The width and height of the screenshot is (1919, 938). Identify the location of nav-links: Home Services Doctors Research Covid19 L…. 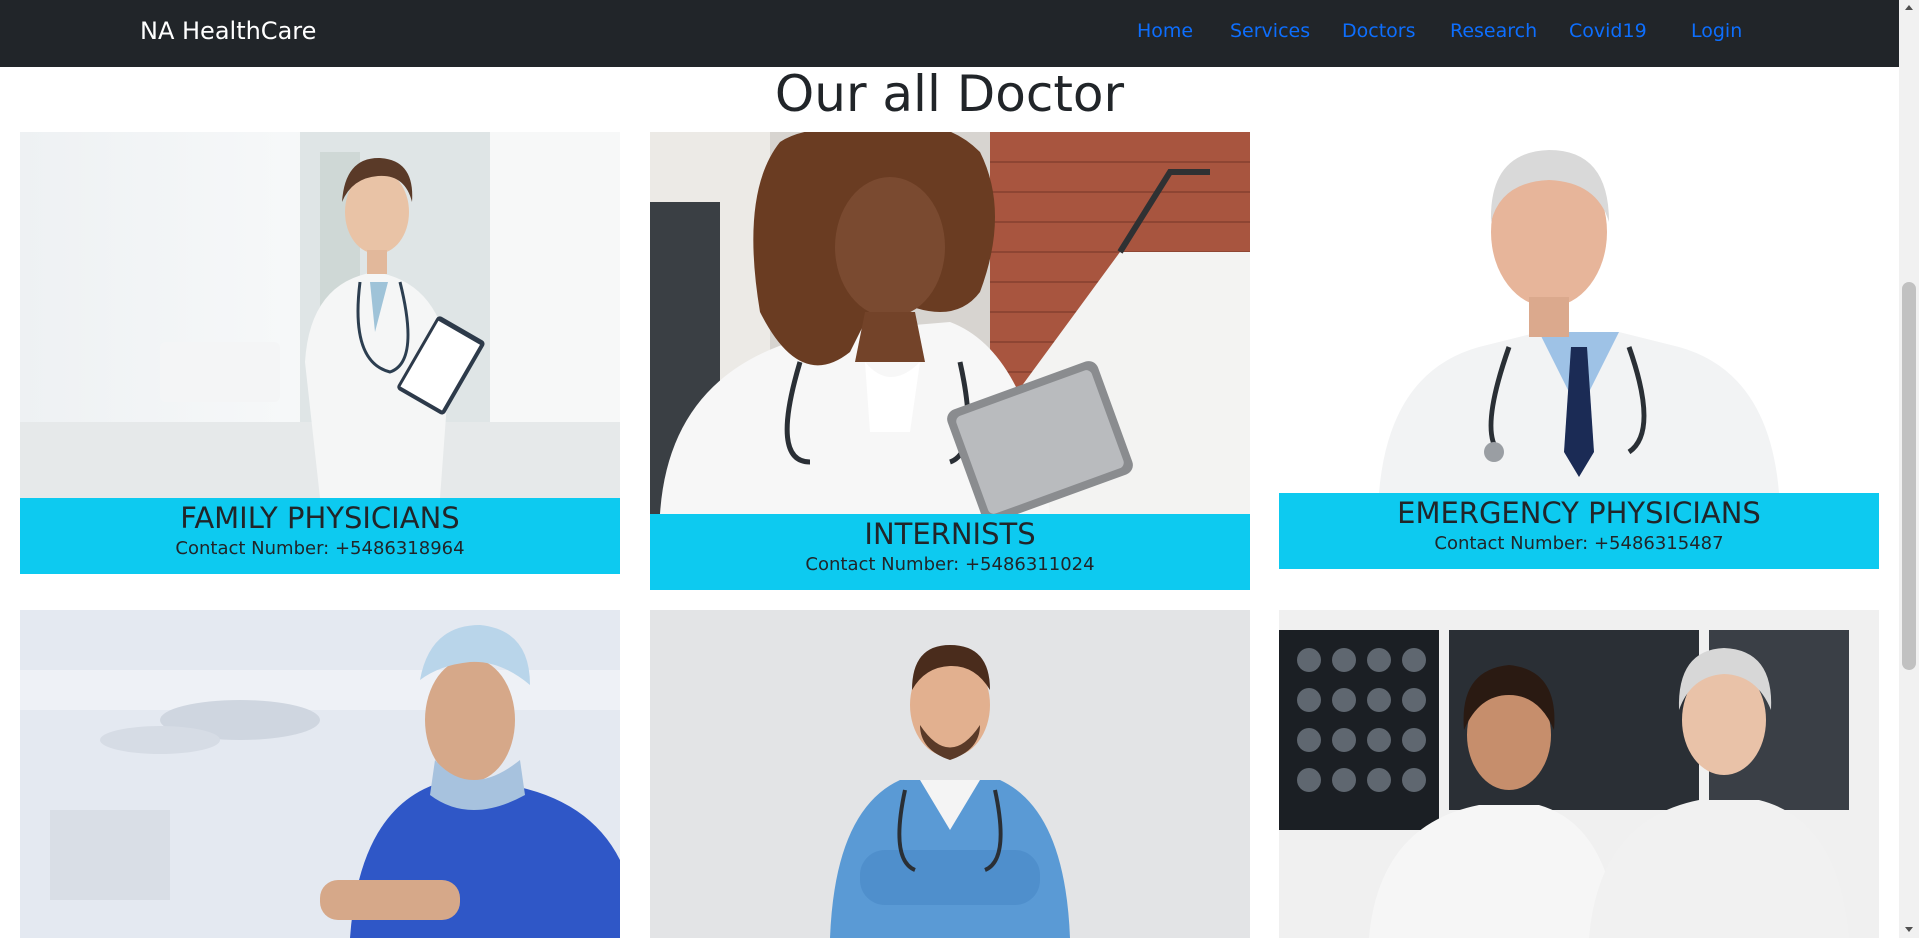
(949, 34).